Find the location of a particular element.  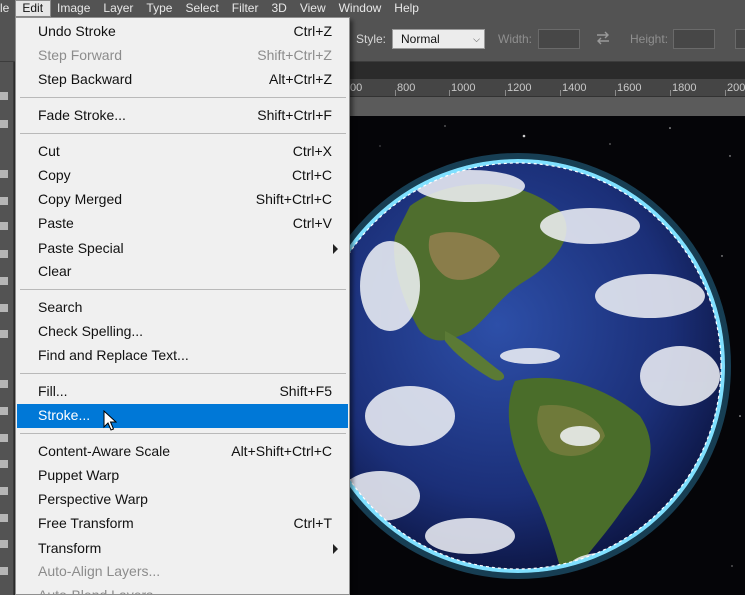

ruler-tick: 200 is located at coordinates (736, 88).